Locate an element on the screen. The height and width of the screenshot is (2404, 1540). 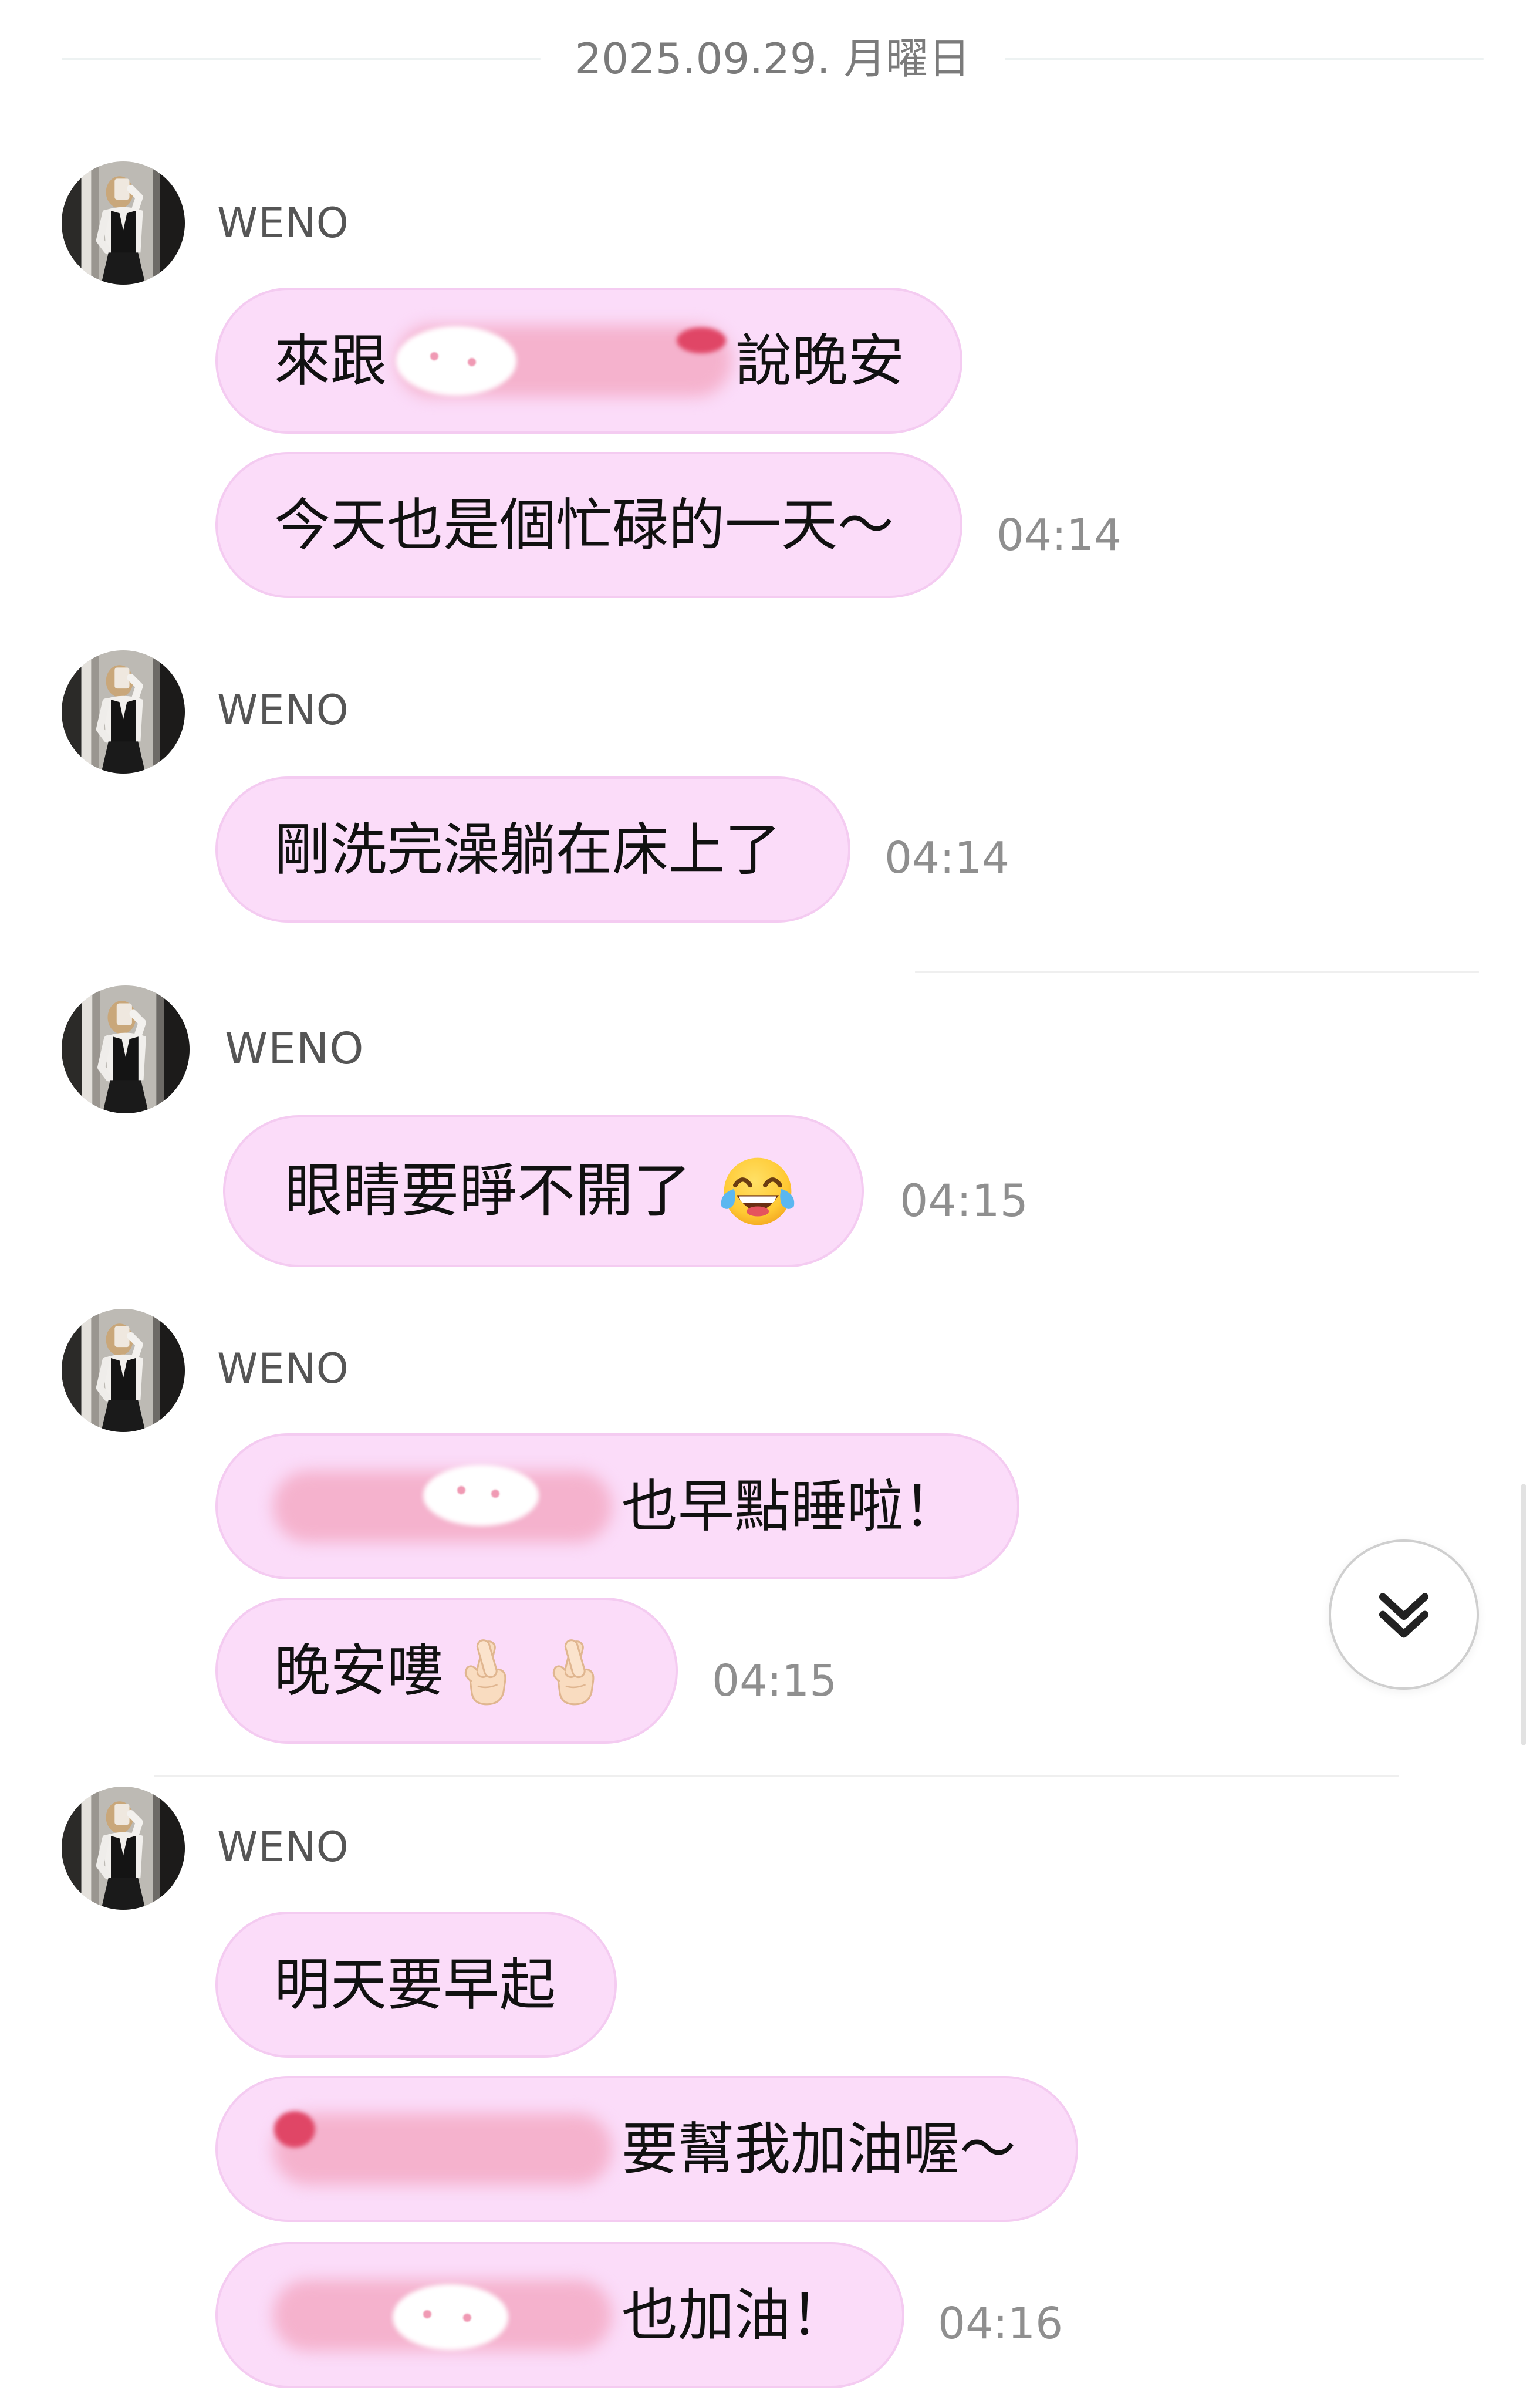
message-bubble: 眼睛要睜不開了 is located at coordinates (543, 1191).